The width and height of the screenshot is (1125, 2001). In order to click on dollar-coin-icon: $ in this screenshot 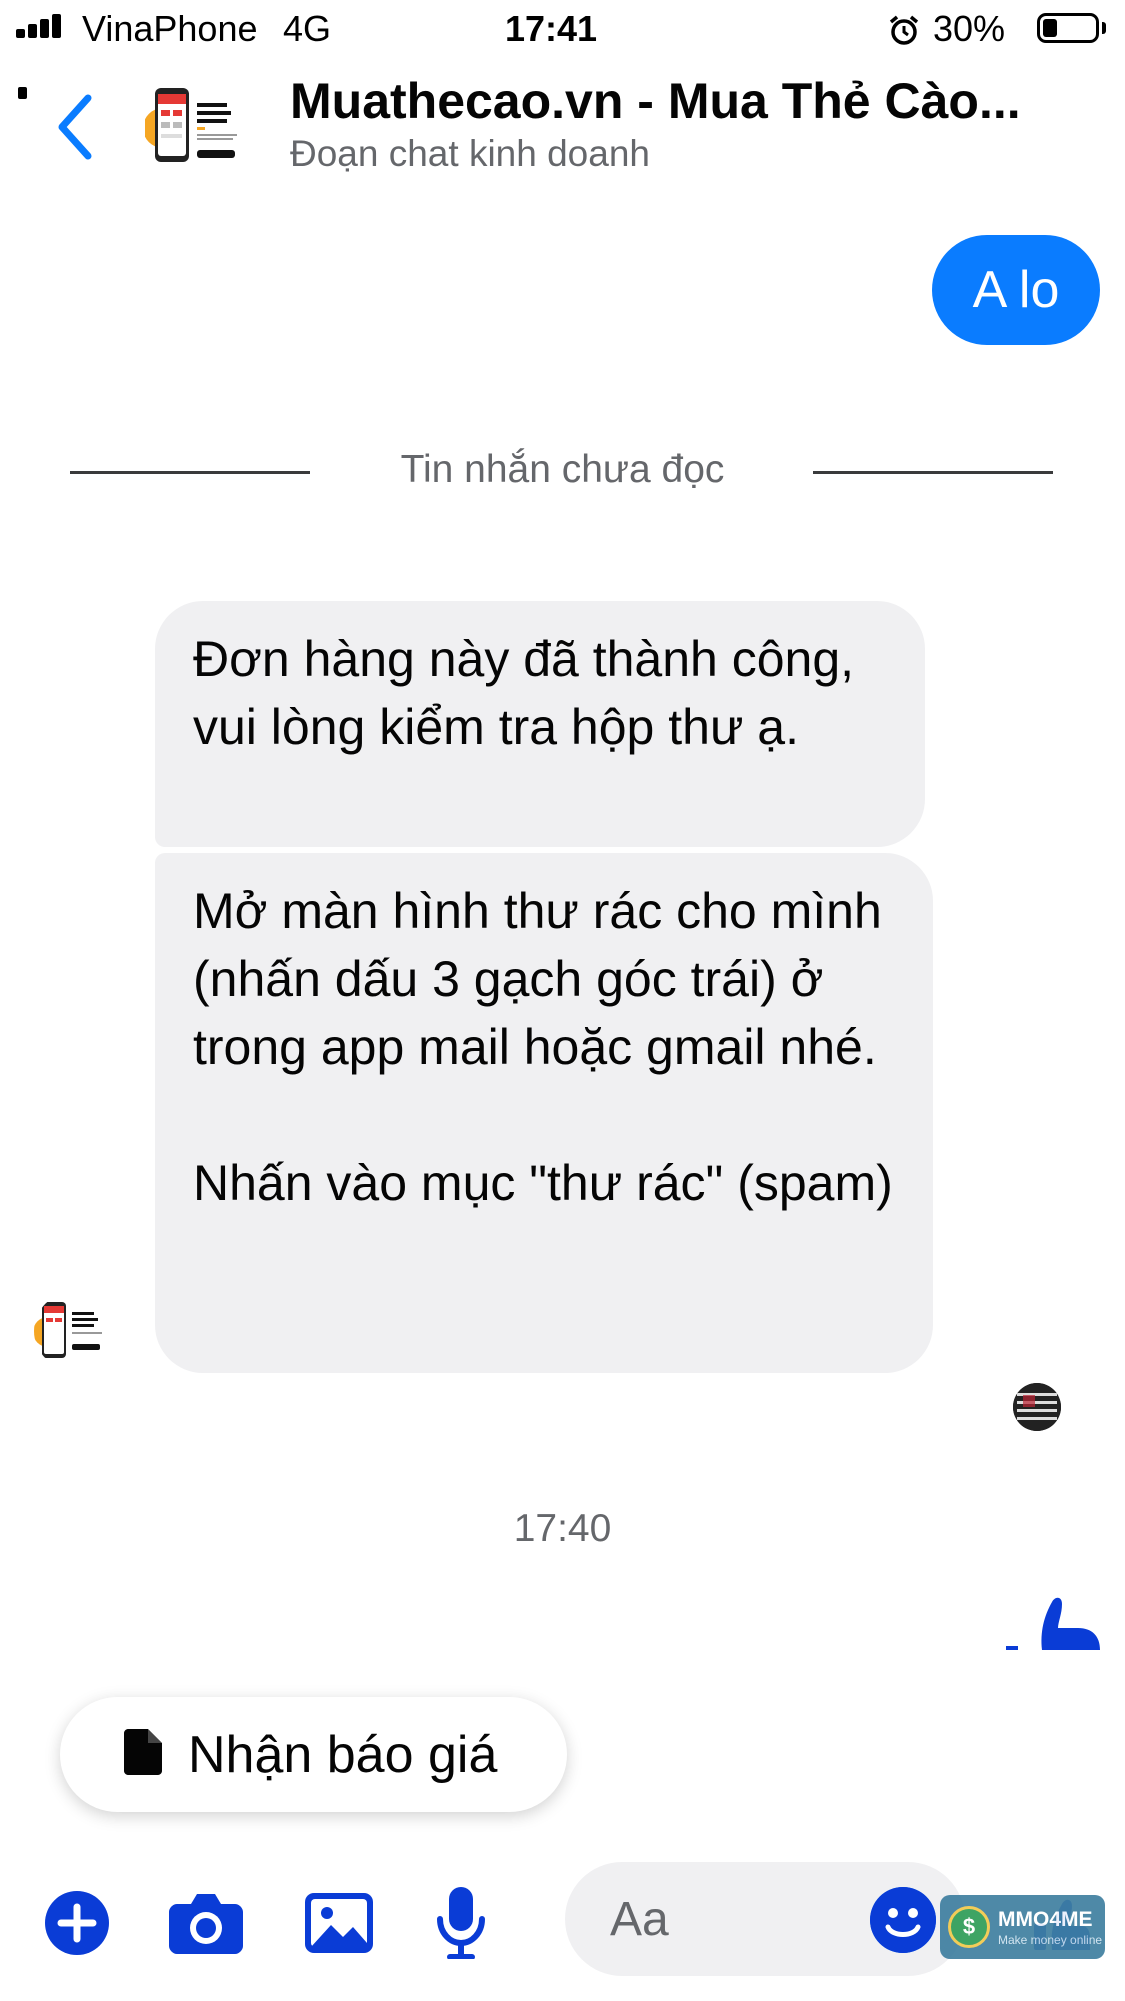, I will do `click(969, 1927)`.